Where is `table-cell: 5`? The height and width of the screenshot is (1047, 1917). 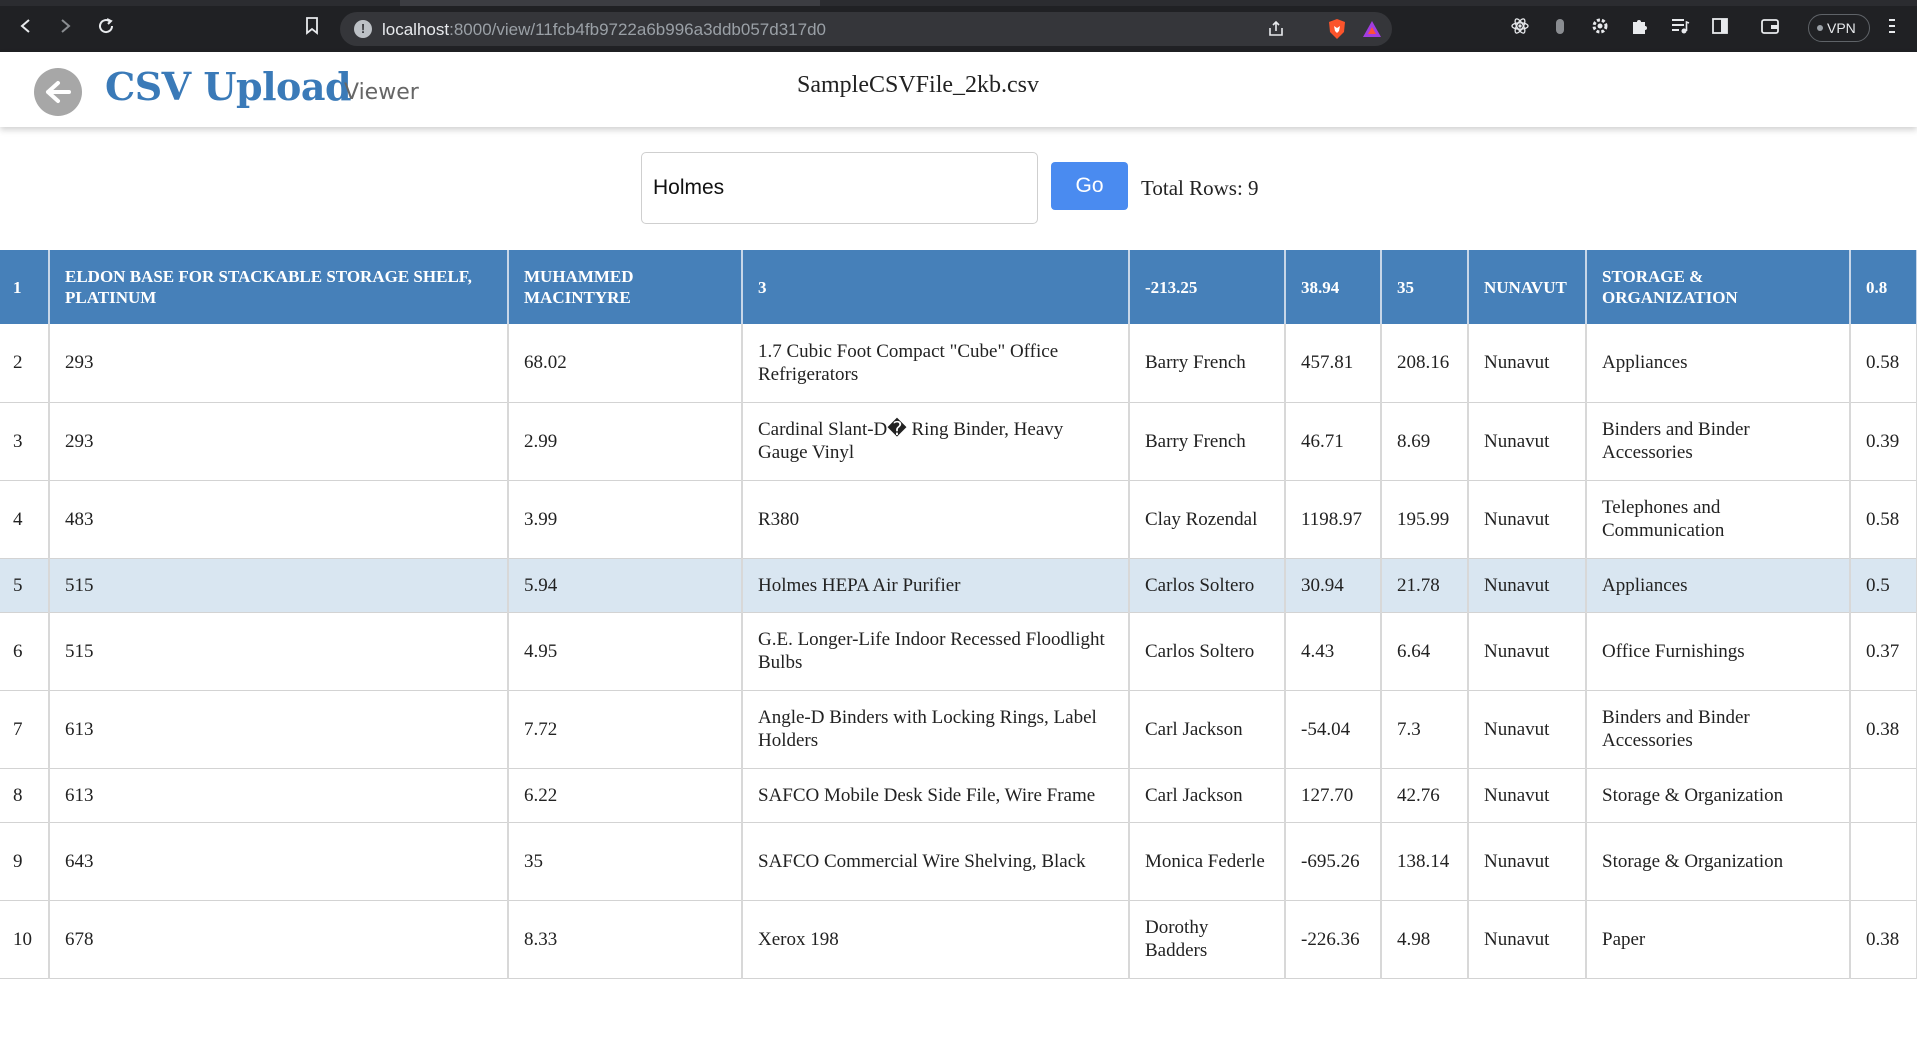 table-cell: 5 is located at coordinates (25, 585).